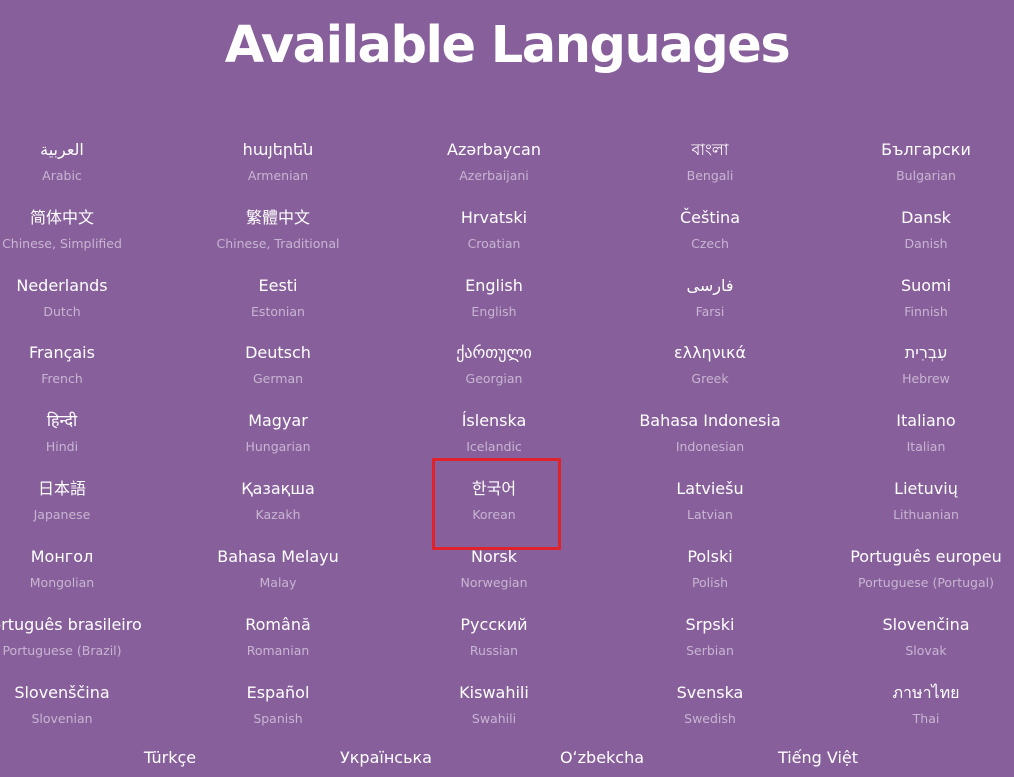 The height and width of the screenshot is (777, 1014). What do you see at coordinates (926, 692) in the screenshot?
I see `language-native-name: ภาษาไทย` at bounding box center [926, 692].